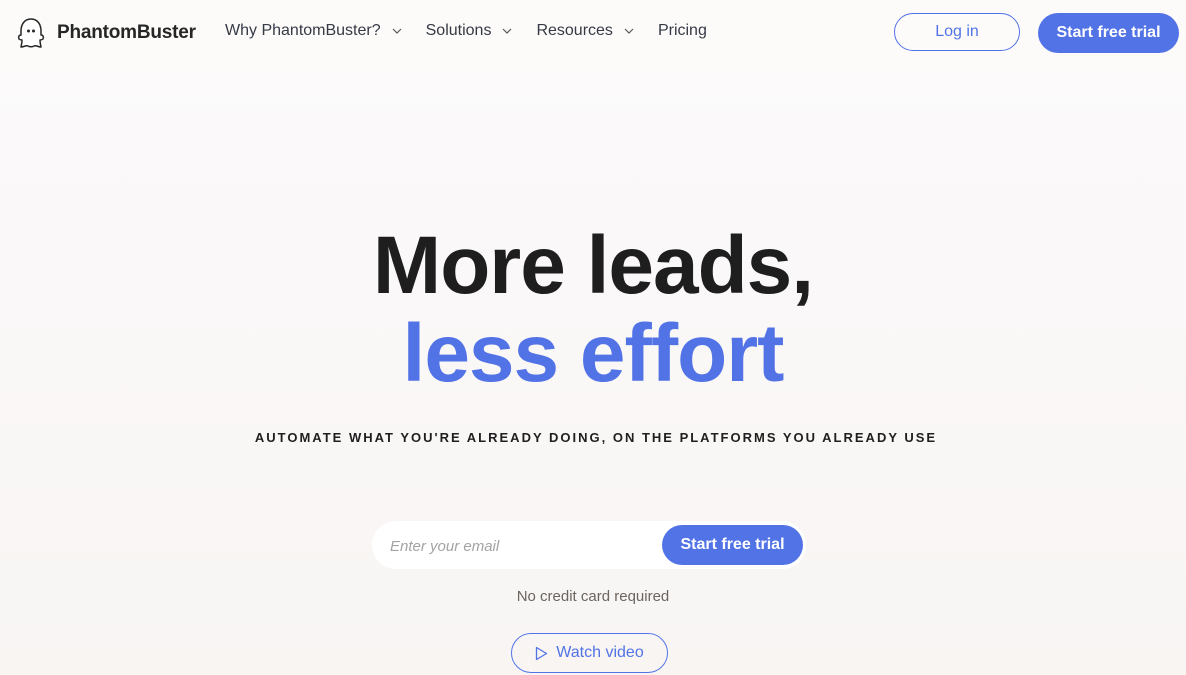  Describe the element at coordinates (600, 652) in the screenshot. I see `watch-video-label: Watch video` at that location.